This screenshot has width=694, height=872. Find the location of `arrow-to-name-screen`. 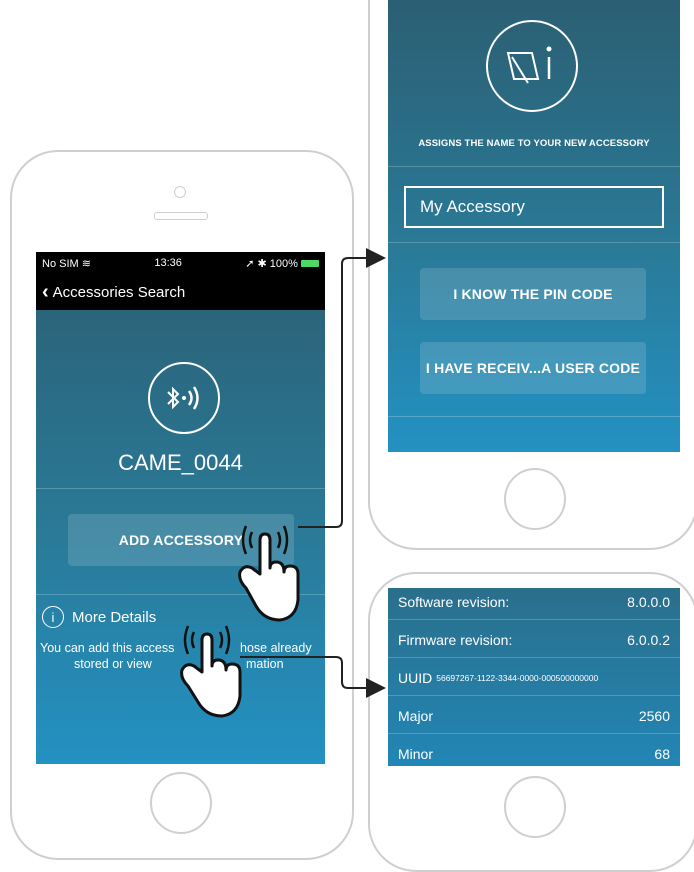

arrow-to-name-screen is located at coordinates (342, 388).